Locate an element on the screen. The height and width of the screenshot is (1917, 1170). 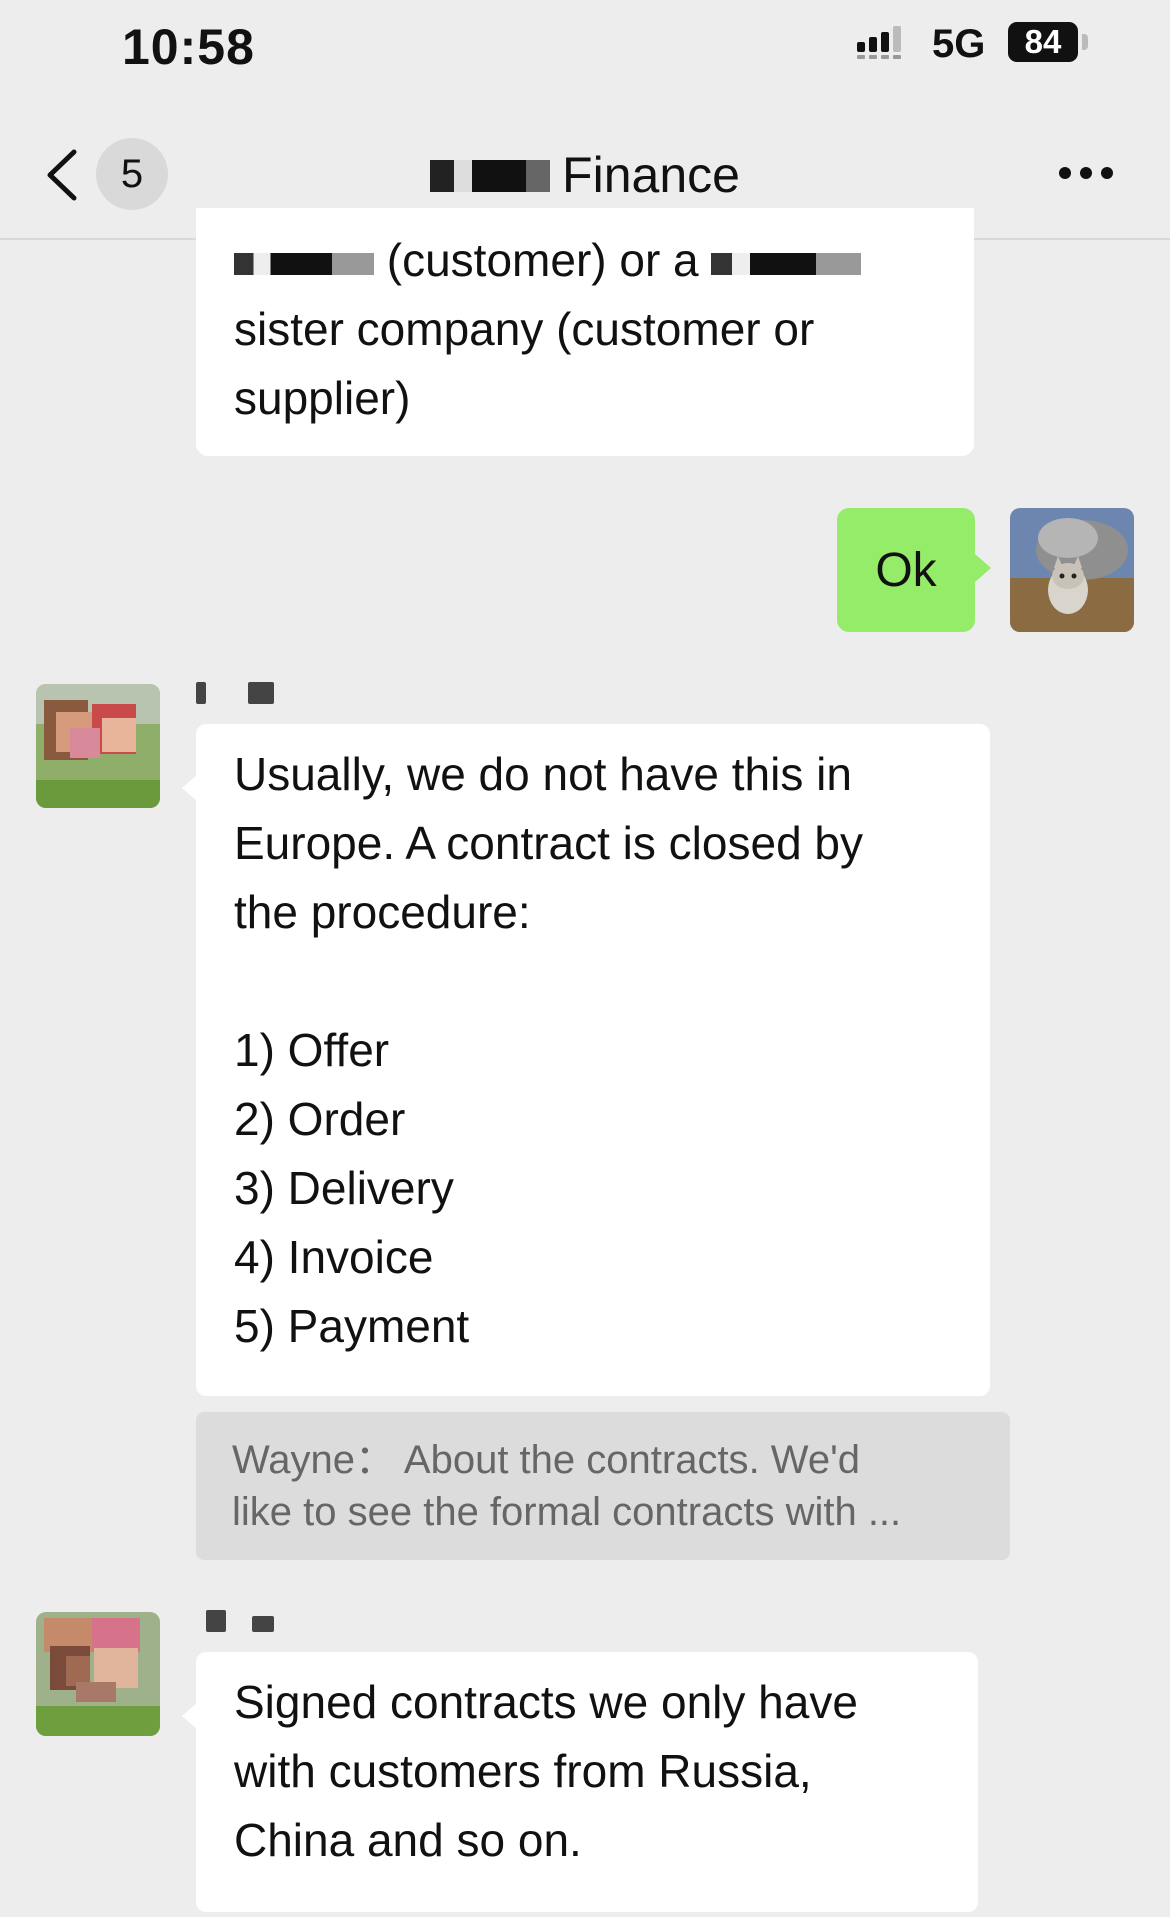
signal-icon is located at coordinates (879, 42).